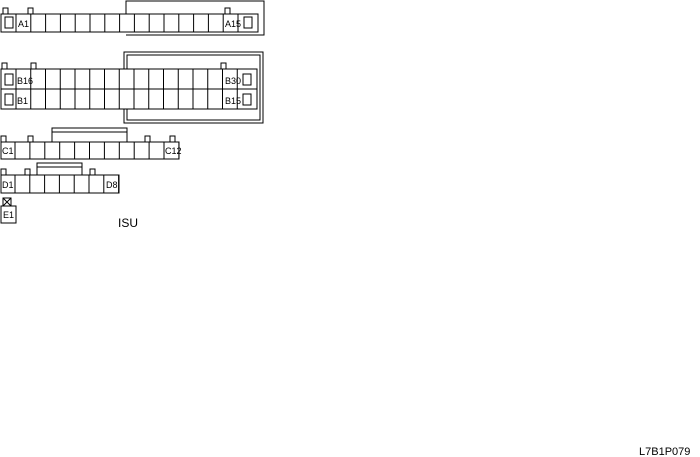 The width and height of the screenshot is (700, 457). What do you see at coordinates (132, 18) in the screenshot?
I see `connector-a: A1 A15` at bounding box center [132, 18].